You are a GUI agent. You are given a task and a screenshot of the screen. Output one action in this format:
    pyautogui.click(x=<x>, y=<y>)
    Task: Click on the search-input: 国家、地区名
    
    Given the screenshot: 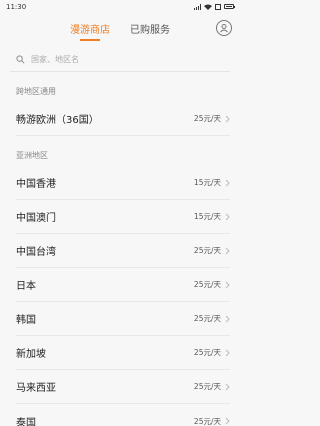 What is the action you would take?
    pyautogui.click(x=55, y=59)
    